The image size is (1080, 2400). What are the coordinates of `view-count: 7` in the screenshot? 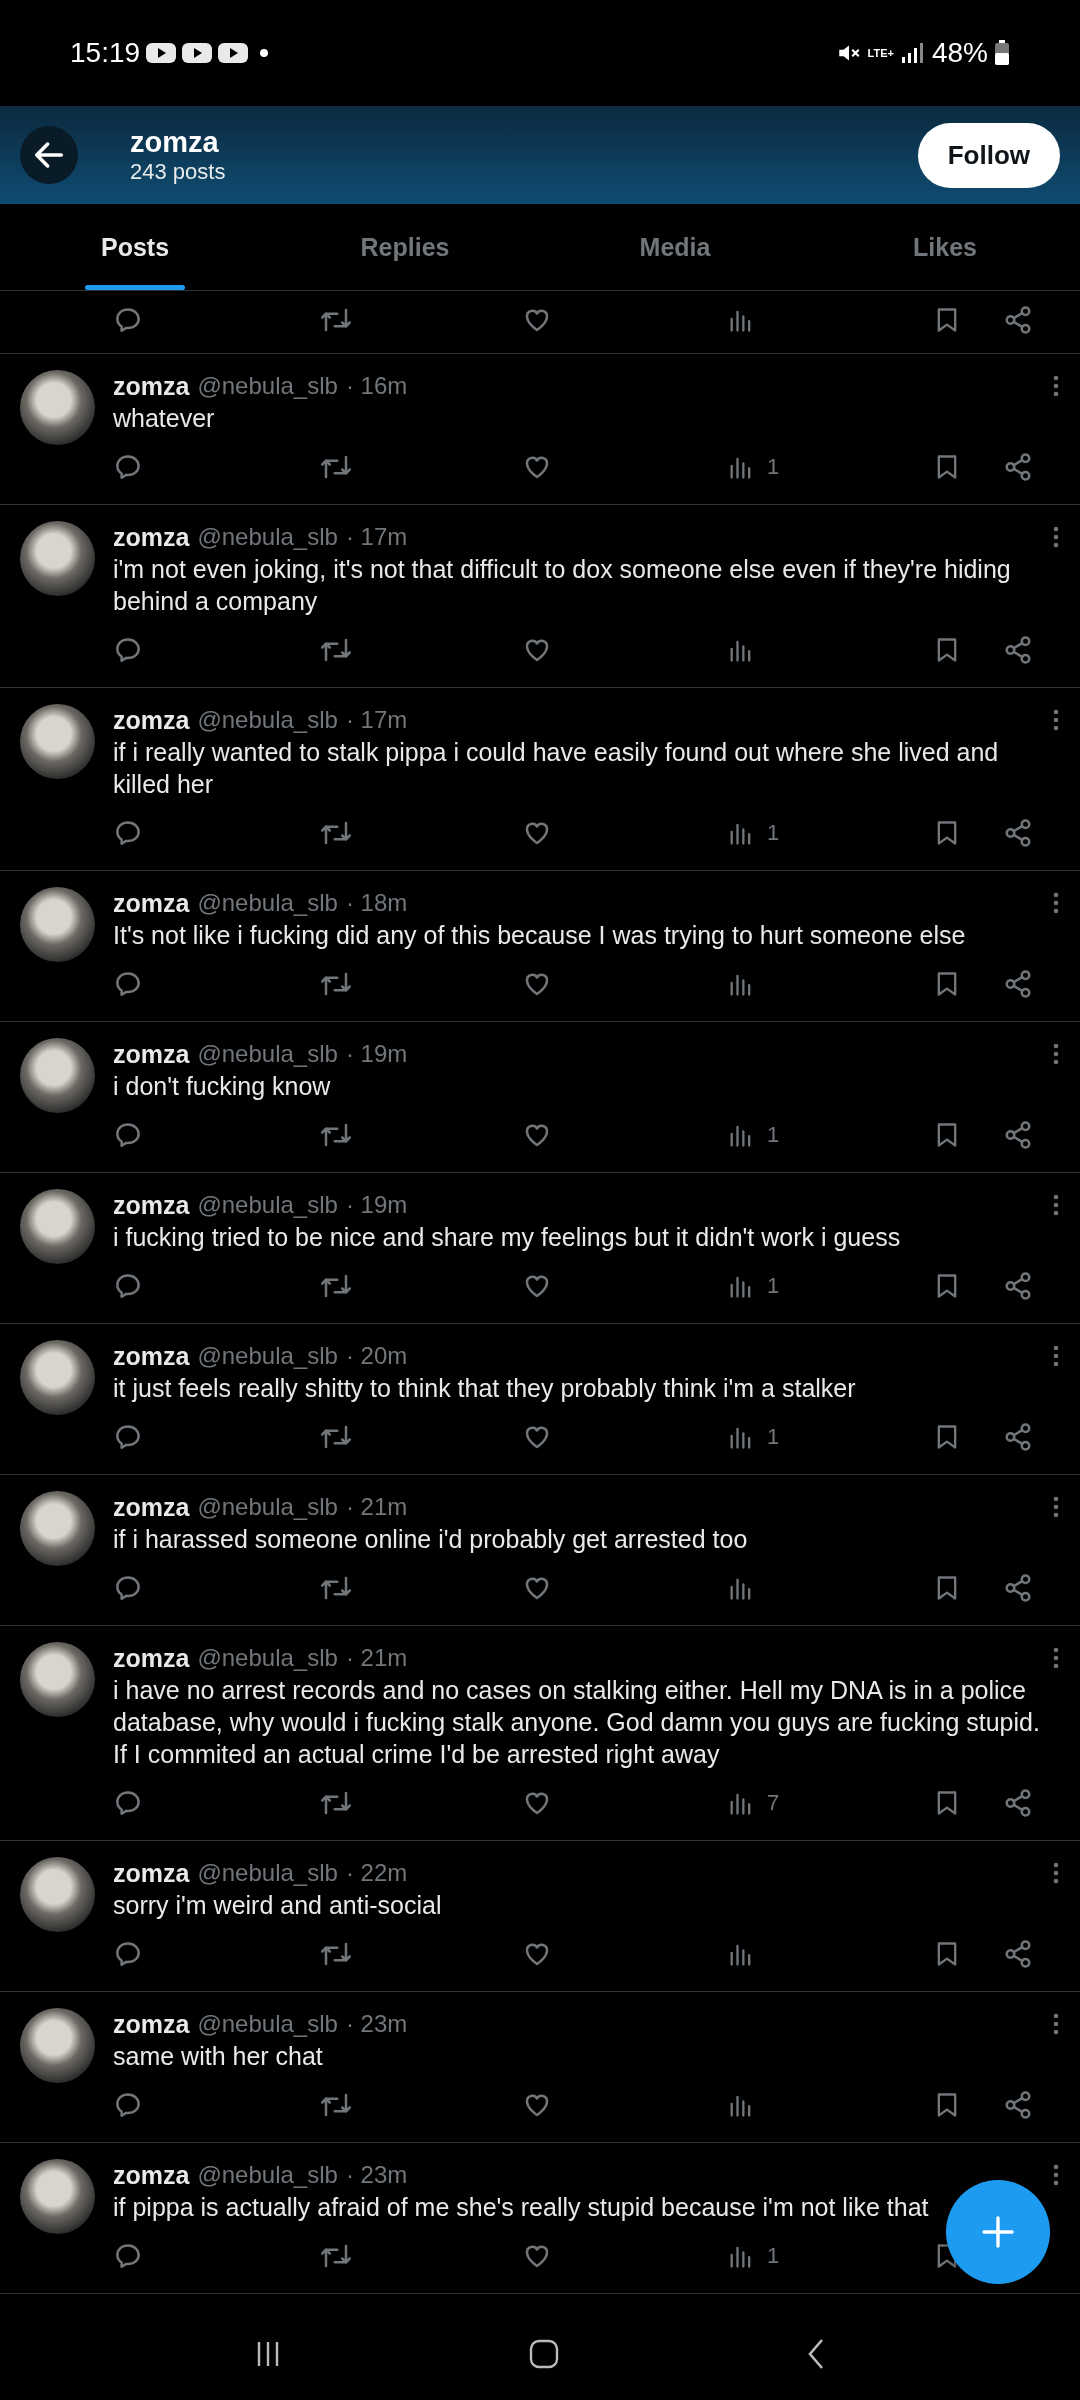 It's located at (773, 1803).